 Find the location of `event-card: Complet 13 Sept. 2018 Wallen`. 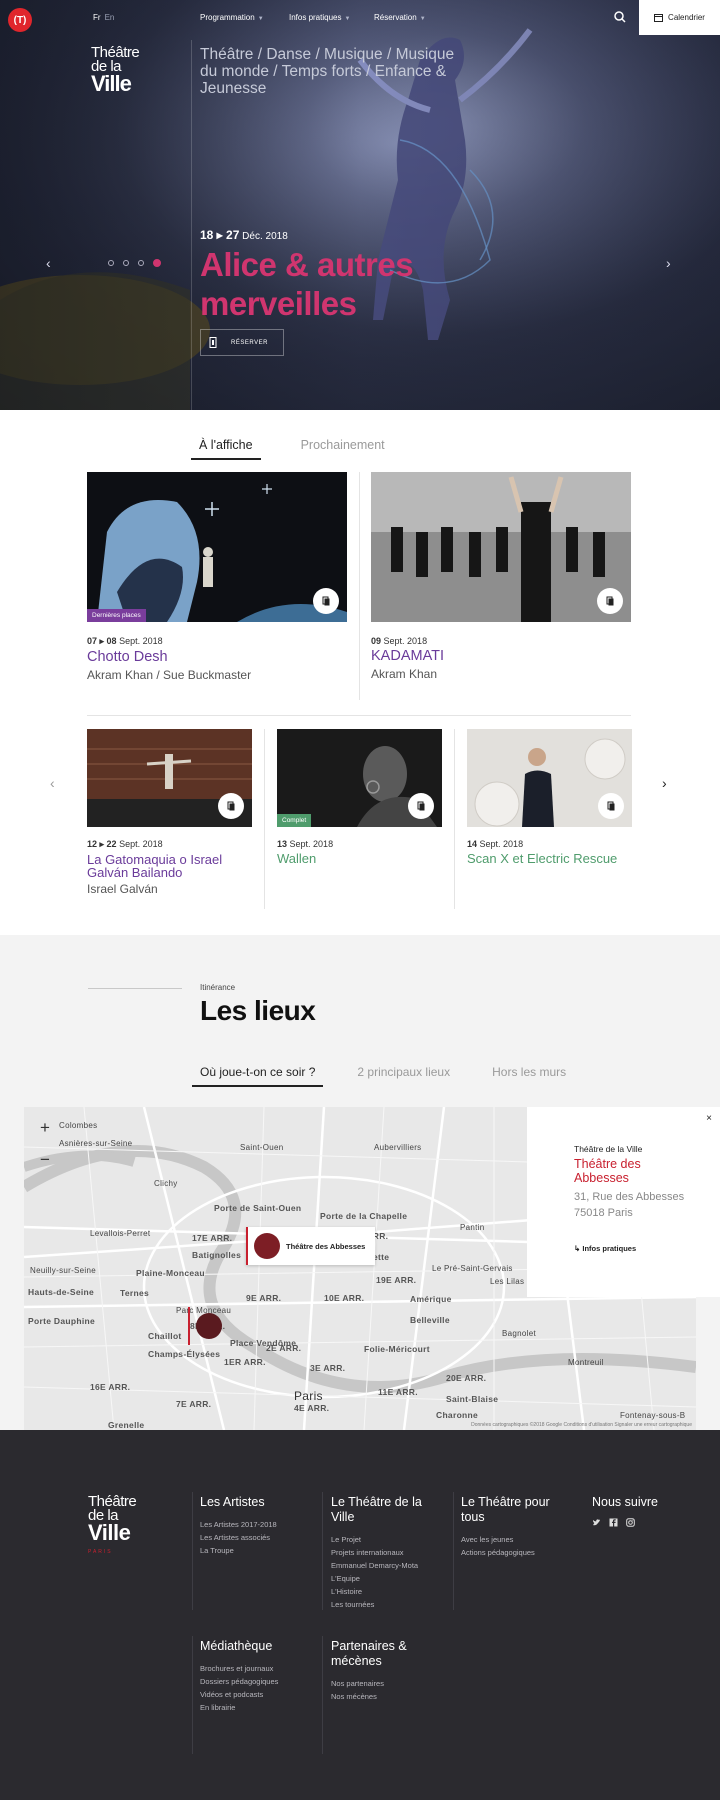

event-card: Complet 13 Sept. 2018 Wallen is located at coordinates (359, 797).